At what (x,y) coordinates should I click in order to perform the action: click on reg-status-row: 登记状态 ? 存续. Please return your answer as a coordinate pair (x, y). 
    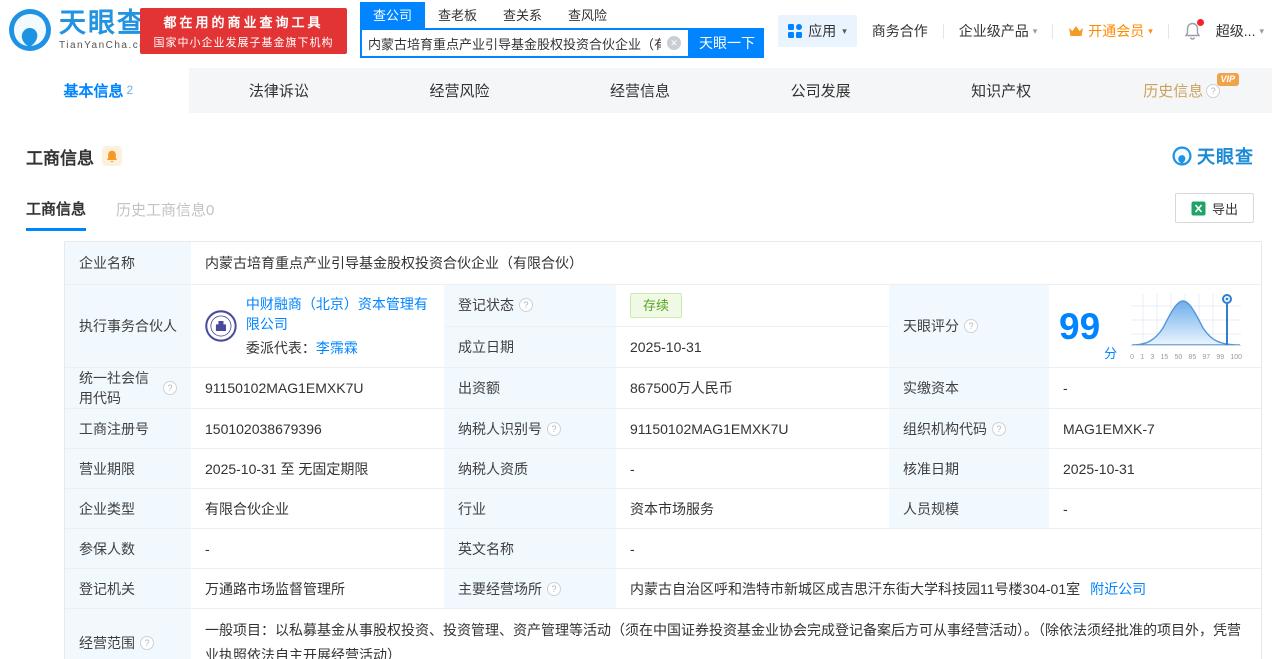
    Looking at the image, I should click on (666, 306).